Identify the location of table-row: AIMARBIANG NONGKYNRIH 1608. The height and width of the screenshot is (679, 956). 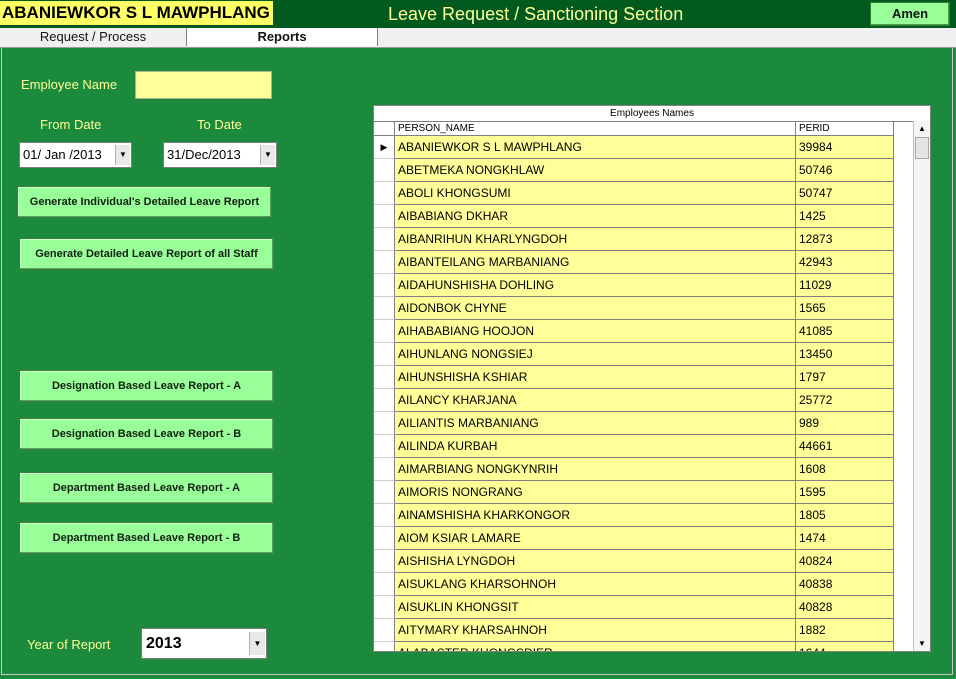
(644, 469).